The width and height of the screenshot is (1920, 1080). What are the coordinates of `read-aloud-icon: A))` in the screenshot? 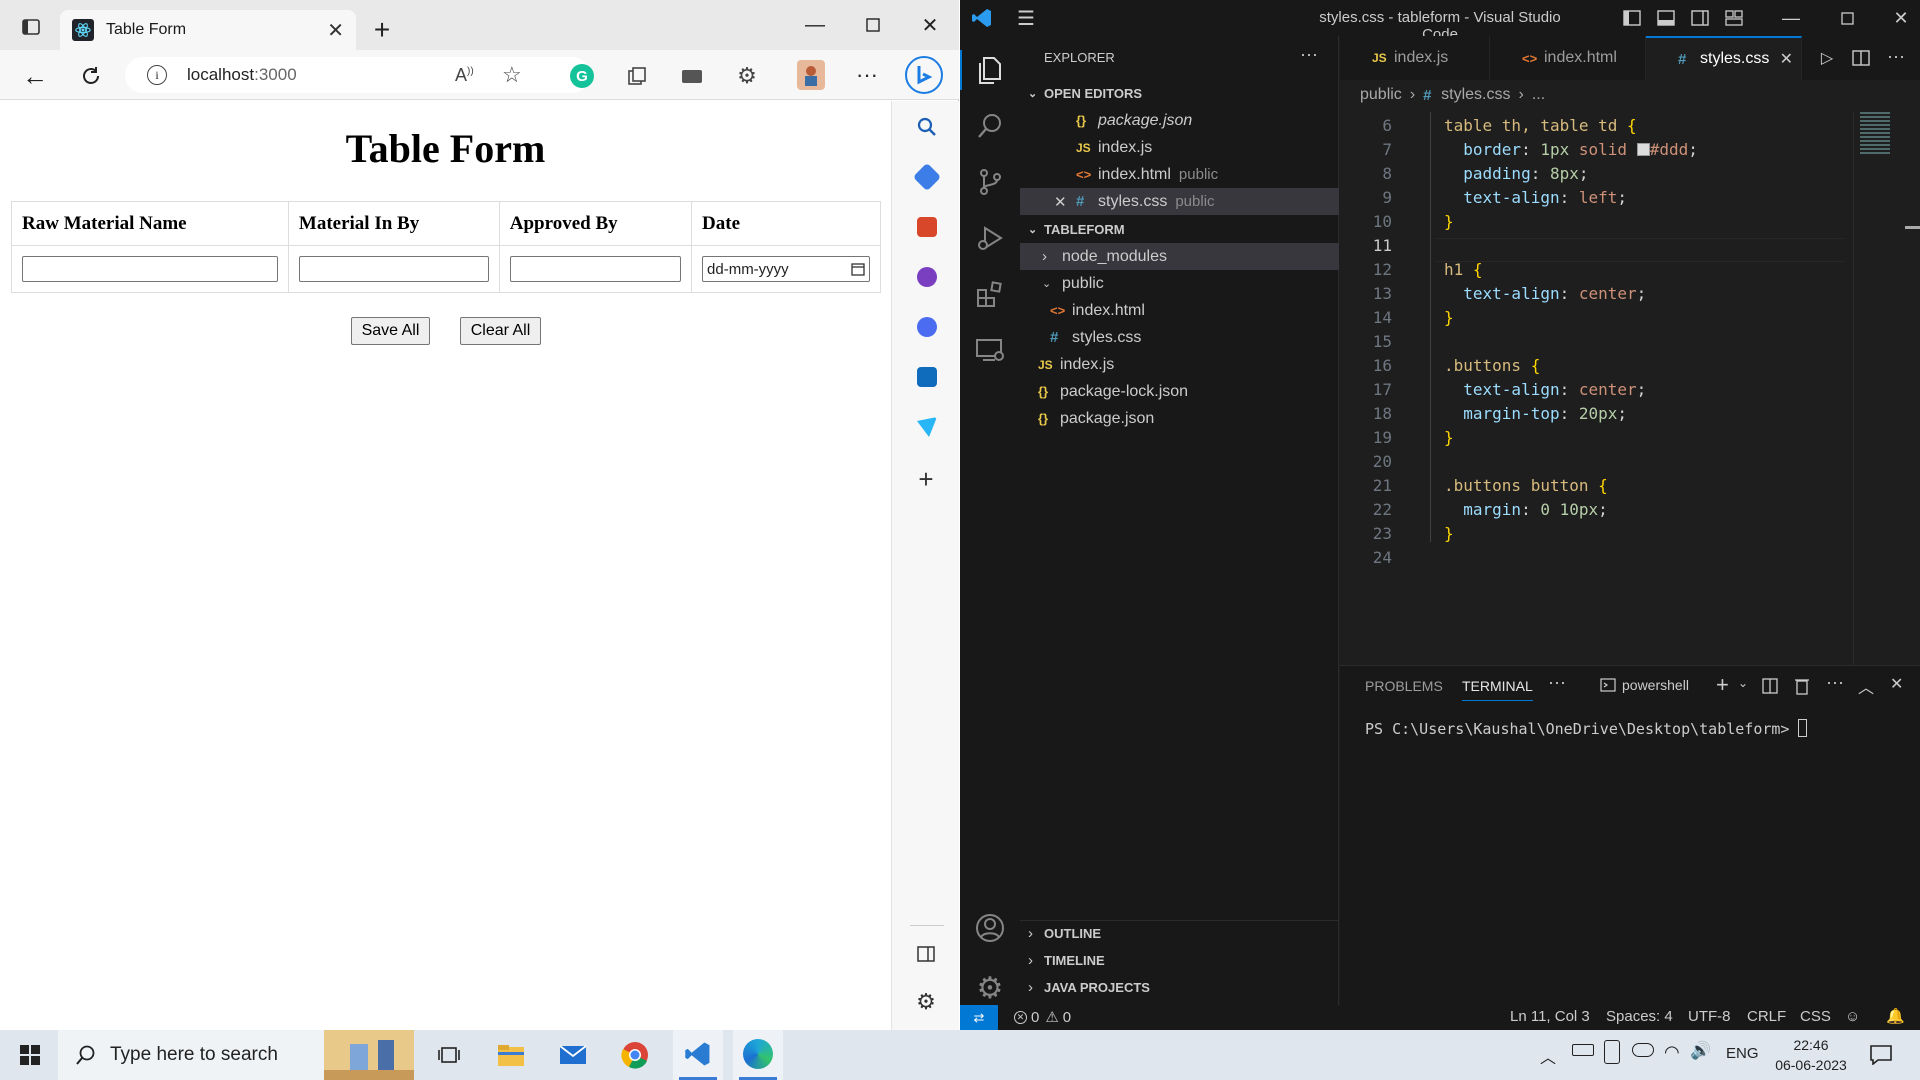 It's located at (464, 75).